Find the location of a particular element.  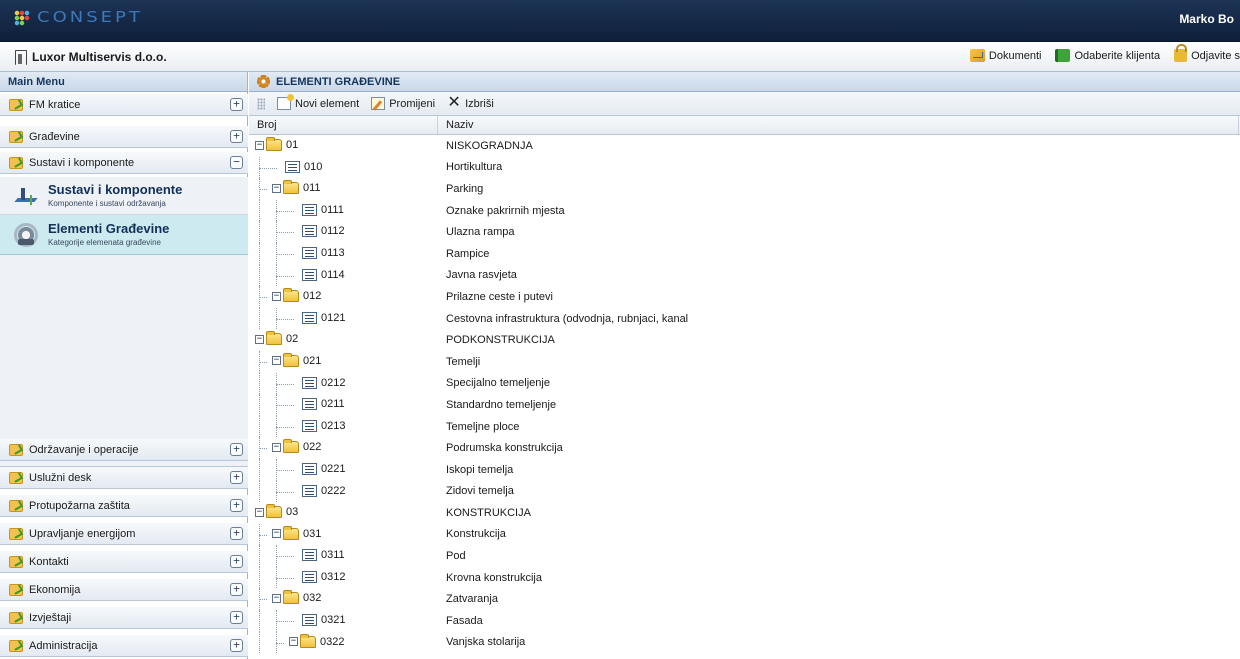

tree-row: − 021 Temelji is located at coordinates (744, 361).